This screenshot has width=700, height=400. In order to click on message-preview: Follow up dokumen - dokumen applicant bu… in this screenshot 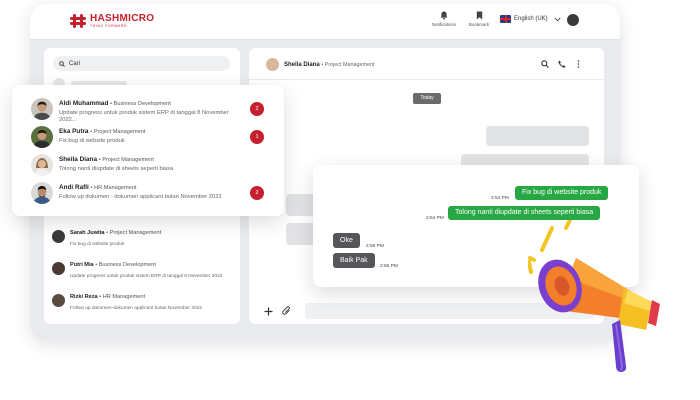, I will do `click(140, 197)`.